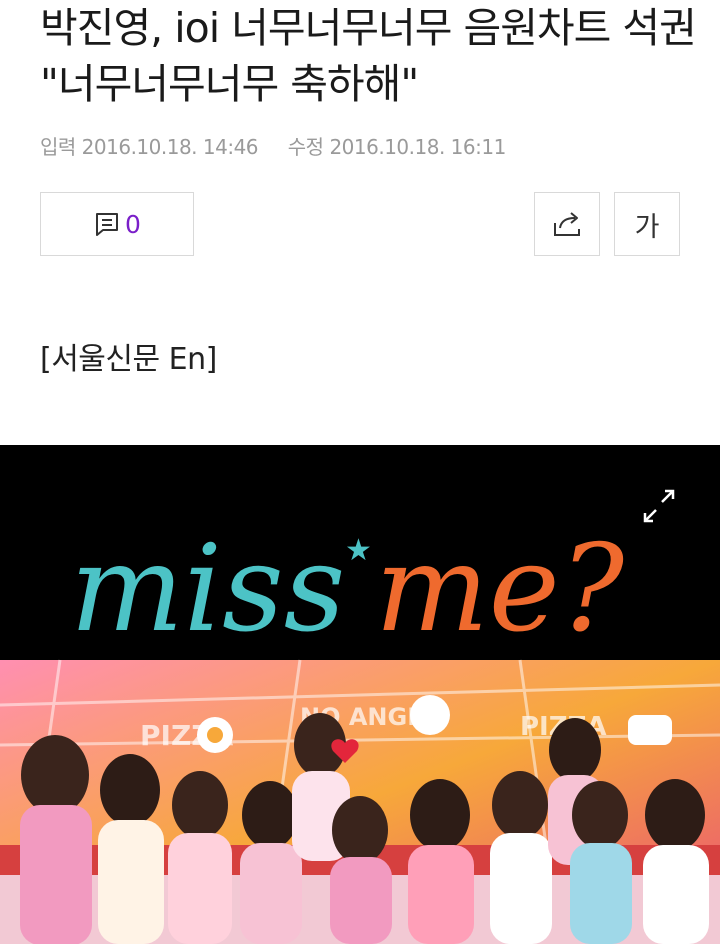 The width and height of the screenshot is (720, 944). Describe the element at coordinates (207, 589) in the screenshot. I see `logo-miss: miss` at that location.